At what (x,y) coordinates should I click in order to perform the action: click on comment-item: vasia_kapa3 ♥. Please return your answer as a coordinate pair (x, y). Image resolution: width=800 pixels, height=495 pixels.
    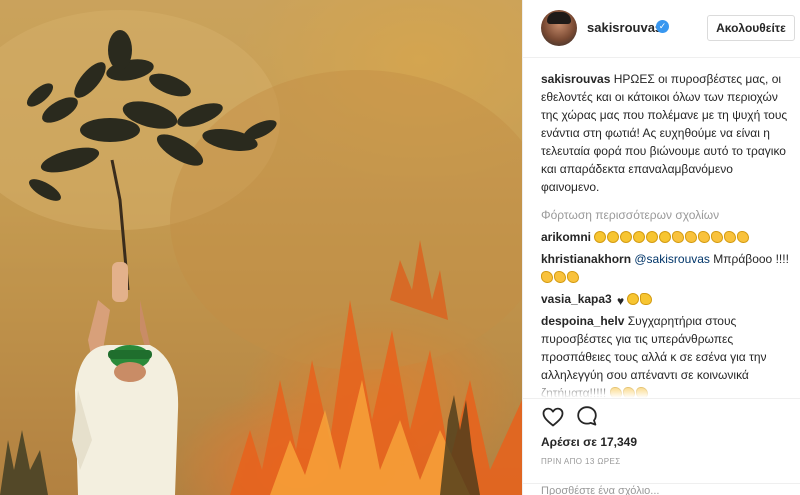
    Looking at the image, I should click on (666, 299).